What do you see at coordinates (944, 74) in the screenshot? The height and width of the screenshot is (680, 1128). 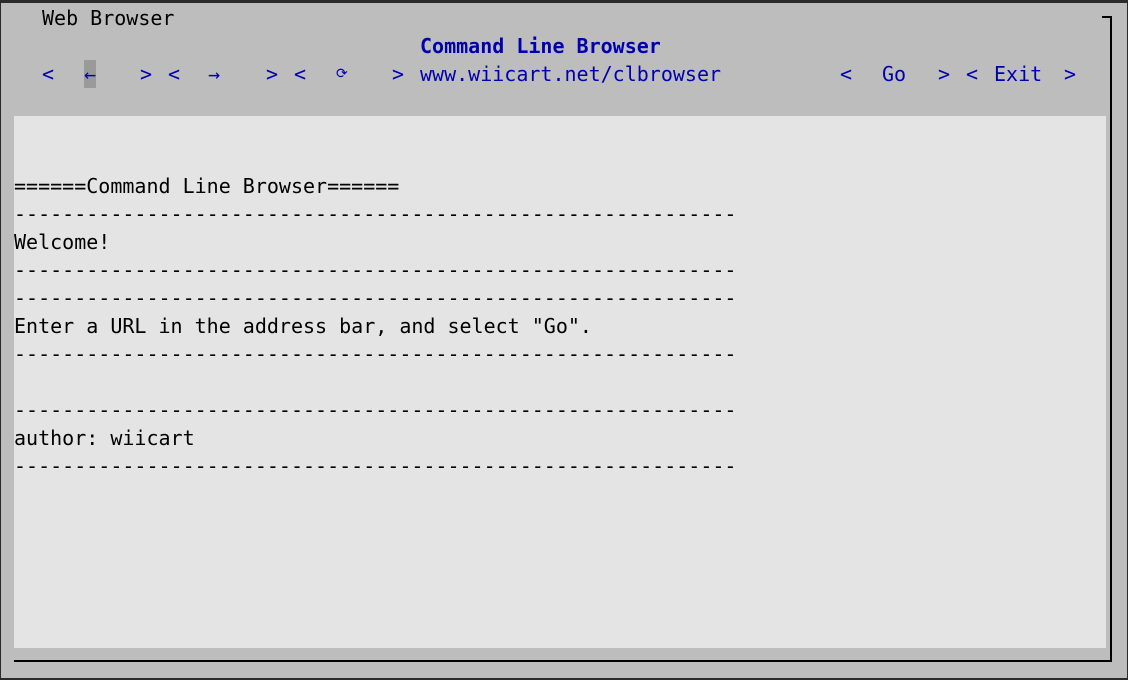 I see `go-button-close: >` at bounding box center [944, 74].